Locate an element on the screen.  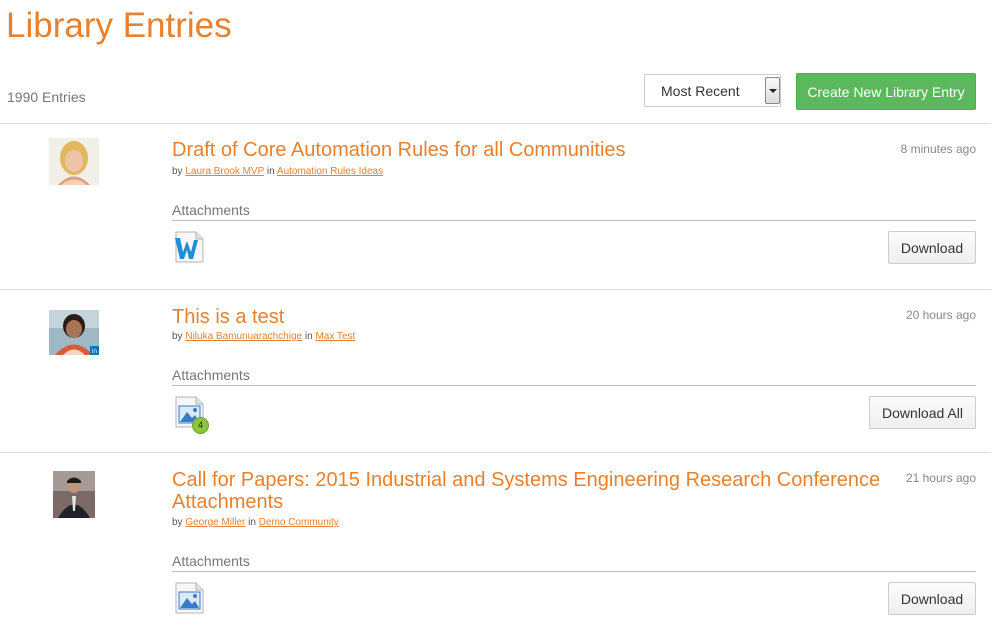
sort-selected-value: Most Recent is located at coordinates (700, 91).